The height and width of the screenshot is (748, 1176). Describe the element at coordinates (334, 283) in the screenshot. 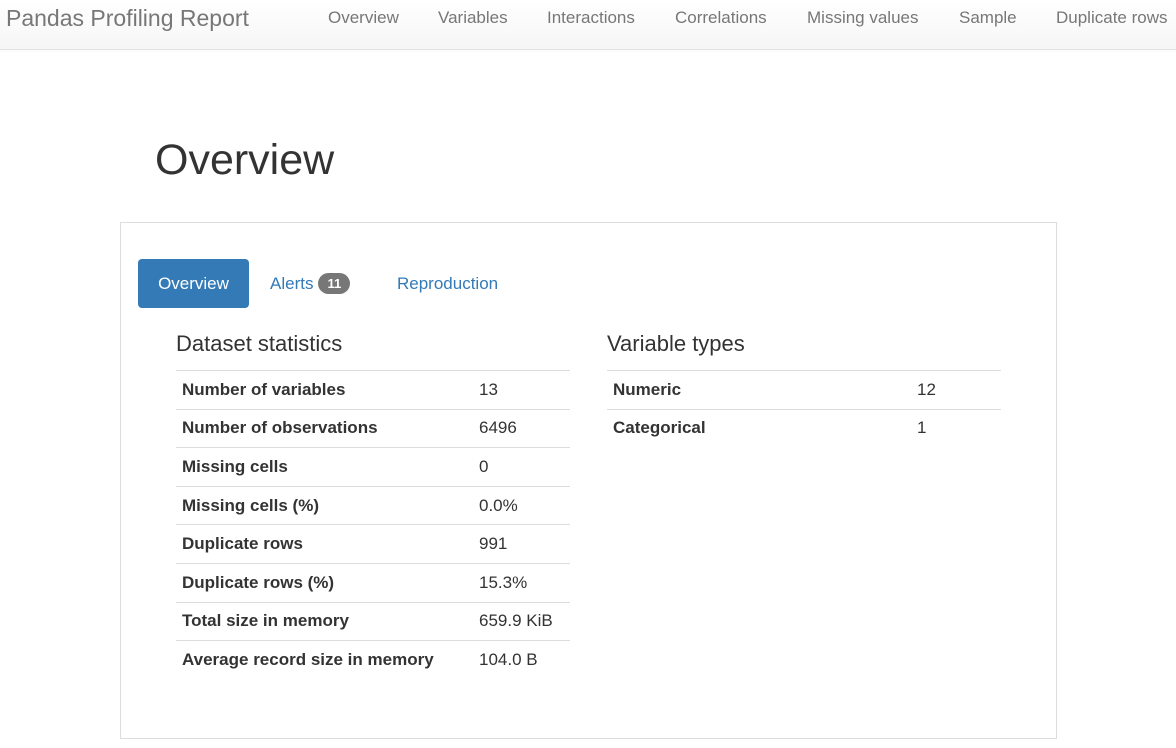

I see `alerts-count-badge: 11` at that location.